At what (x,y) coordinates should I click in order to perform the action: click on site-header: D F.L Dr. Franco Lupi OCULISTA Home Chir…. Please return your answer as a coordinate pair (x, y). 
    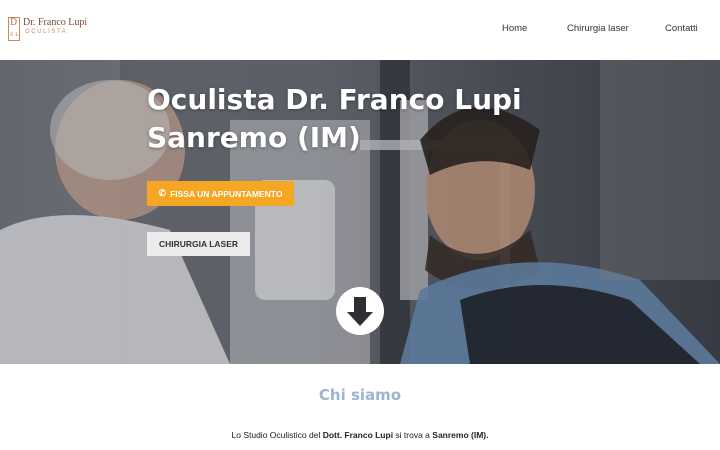
    Looking at the image, I should click on (360, 30).